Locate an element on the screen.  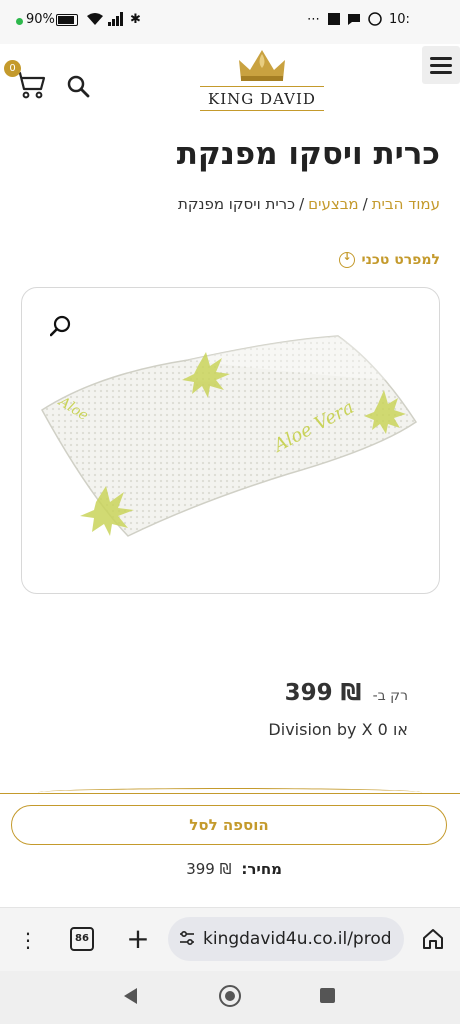
menu-button is located at coordinates (441, 65).